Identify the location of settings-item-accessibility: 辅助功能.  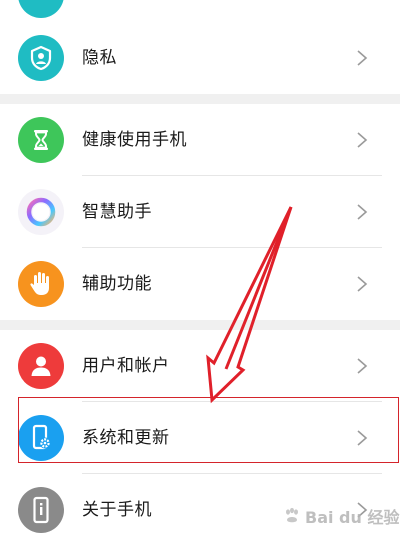
(200, 284).